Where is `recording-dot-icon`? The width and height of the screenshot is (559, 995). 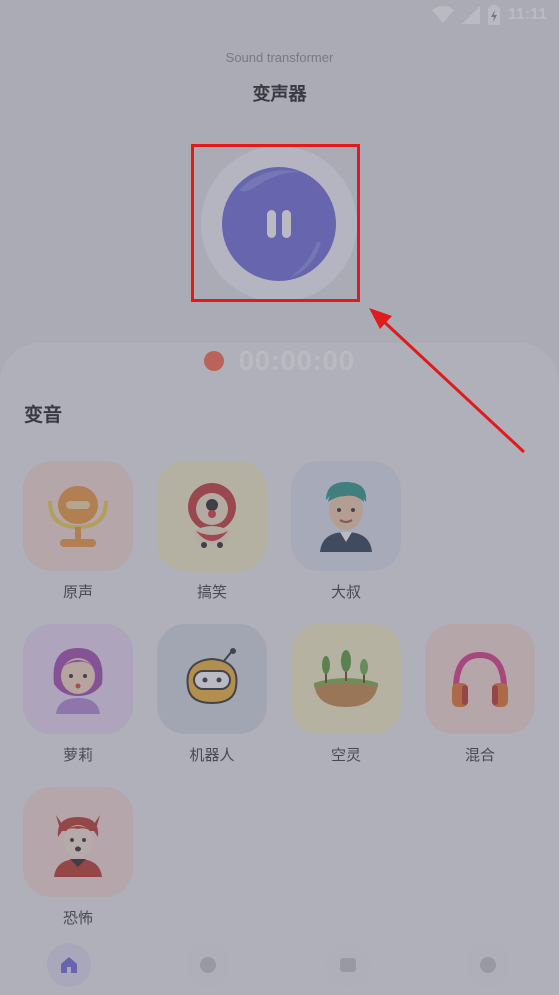 recording-dot-icon is located at coordinates (214, 361).